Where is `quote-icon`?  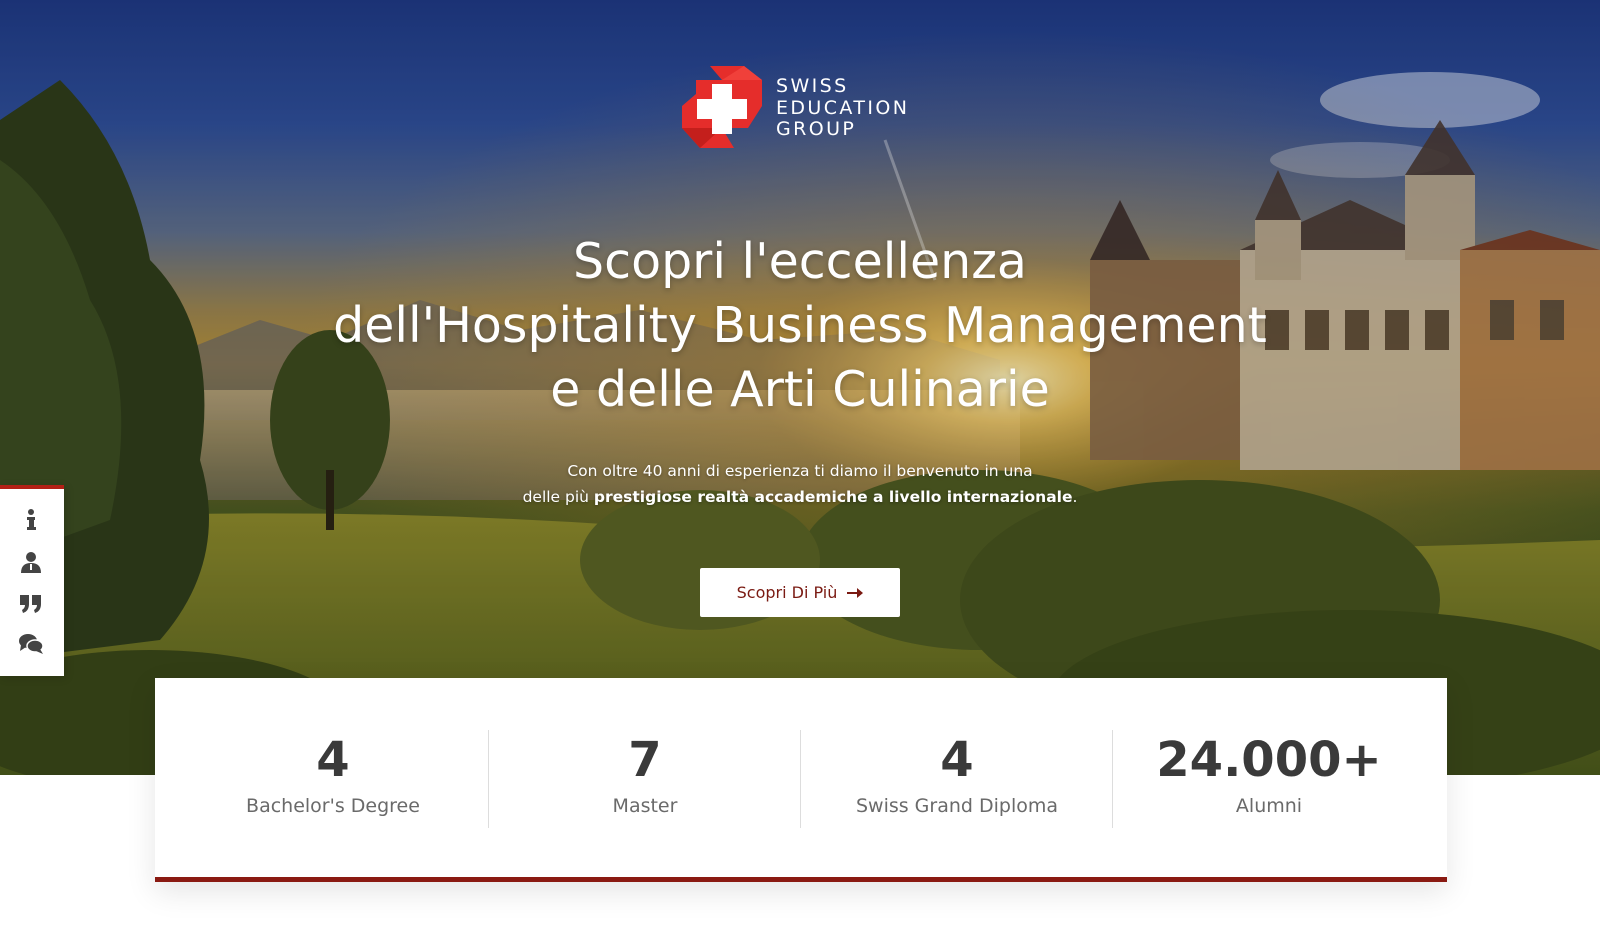 quote-icon is located at coordinates (30, 604).